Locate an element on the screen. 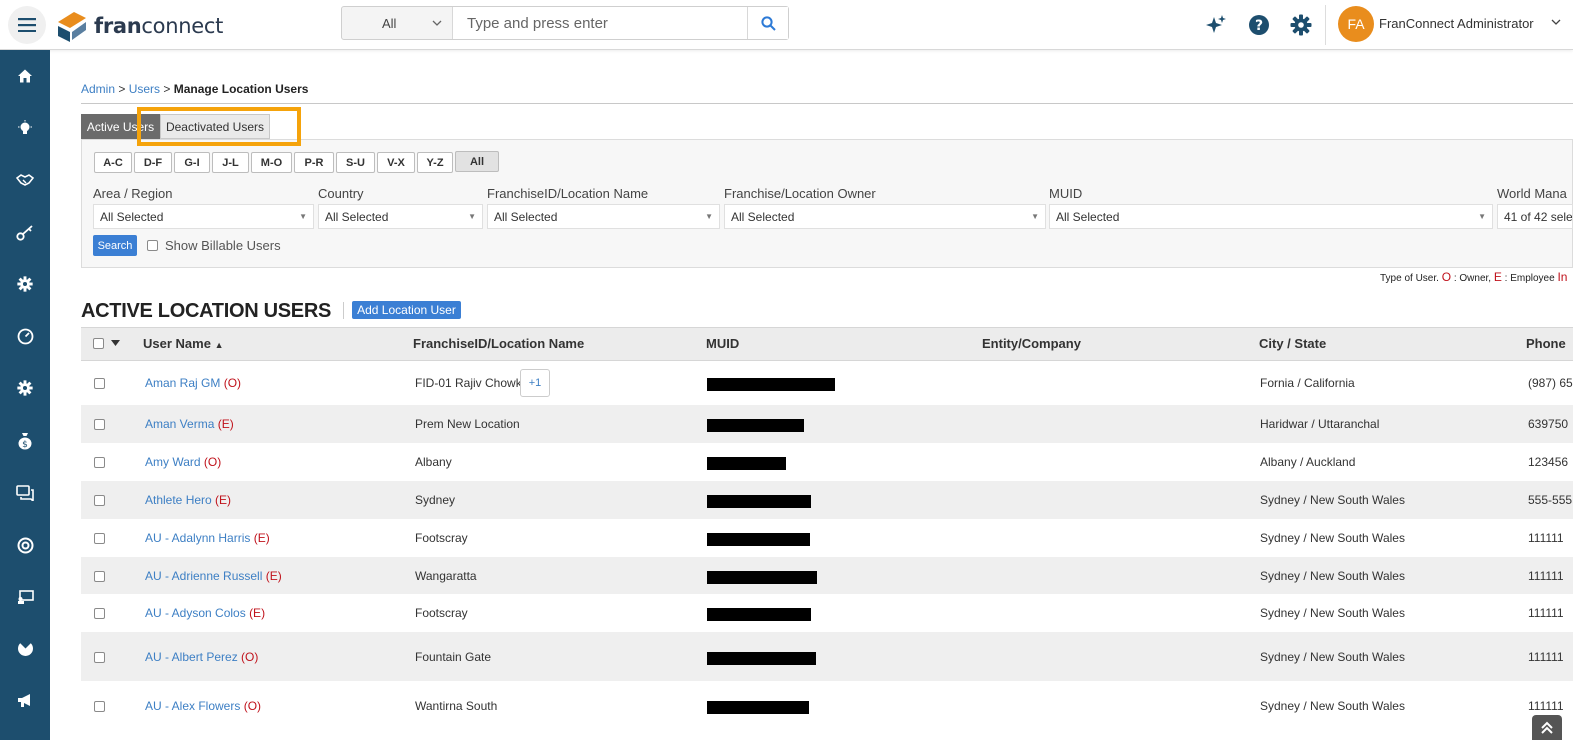 This screenshot has width=1573, height=740. search-scope-select: All is located at coordinates (397, 23).